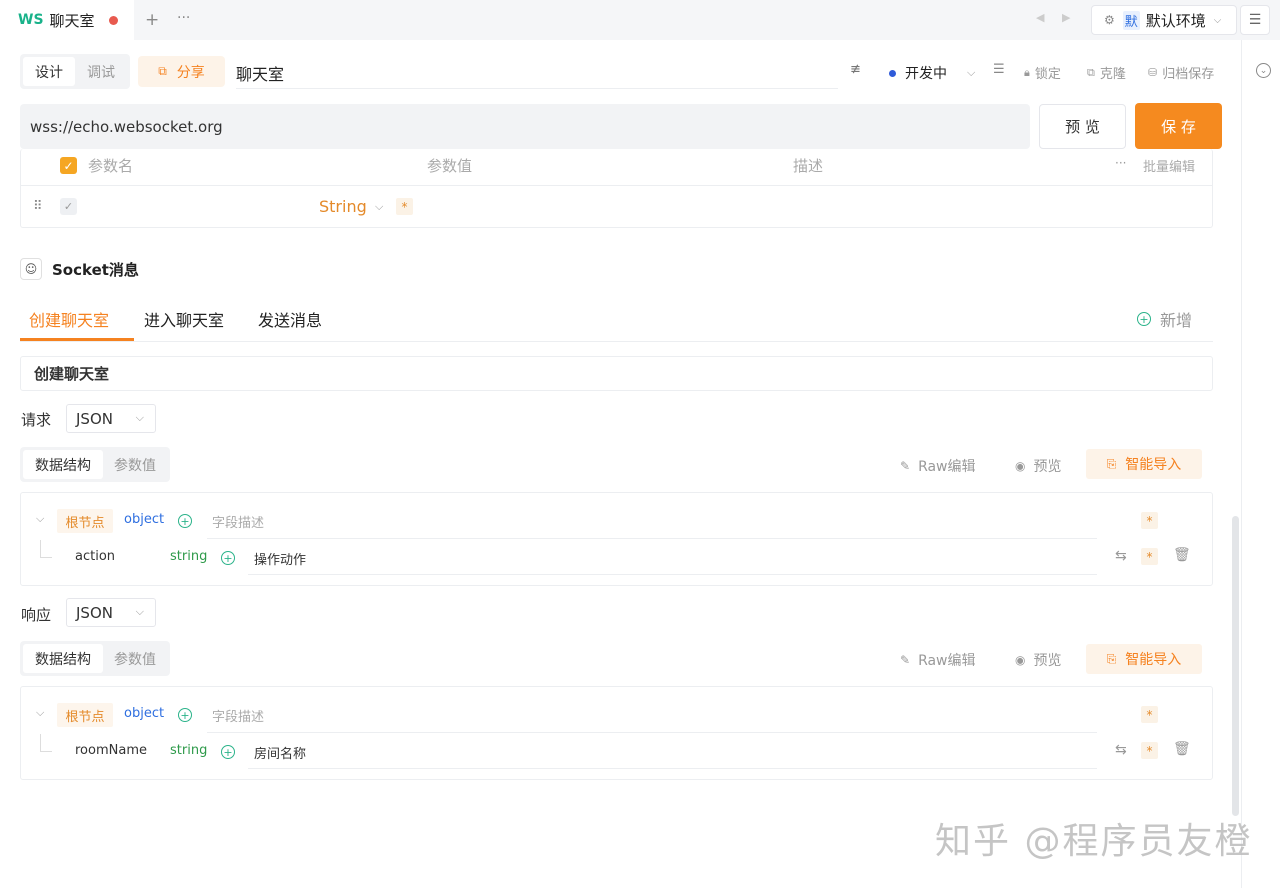  What do you see at coordinates (855, 69) in the screenshot?
I see `format-icon: ≢` at bounding box center [855, 69].